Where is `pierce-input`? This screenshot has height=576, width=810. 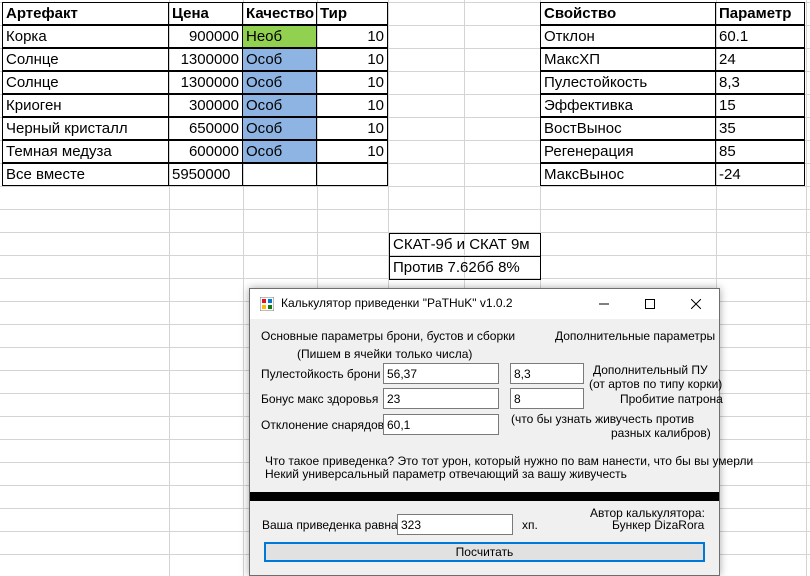 pierce-input is located at coordinates (547, 398).